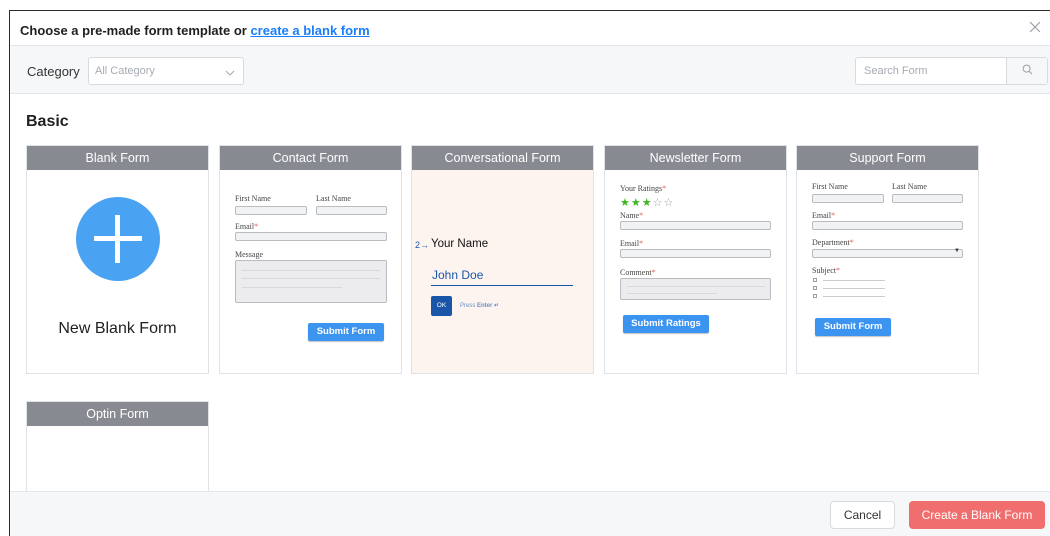 This screenshot has width=1050, height=536. Describe the element at coordinates (460, 244) in the screenshot. I see `conv-question: Your Name` at that location.